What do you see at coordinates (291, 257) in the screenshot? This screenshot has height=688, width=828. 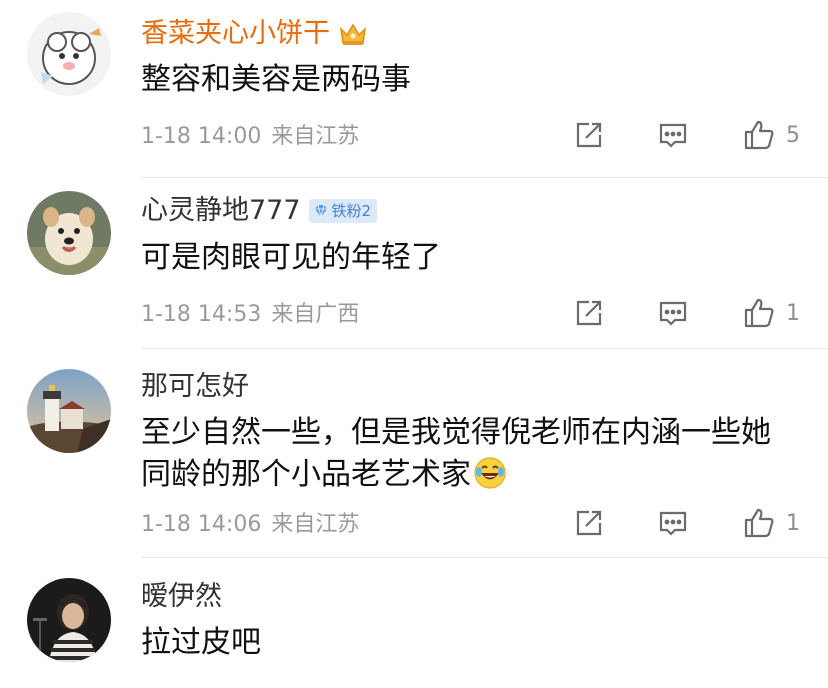 I see `content-line: 可是肉眼可见的年轻了` at bounding box center [291, 257].